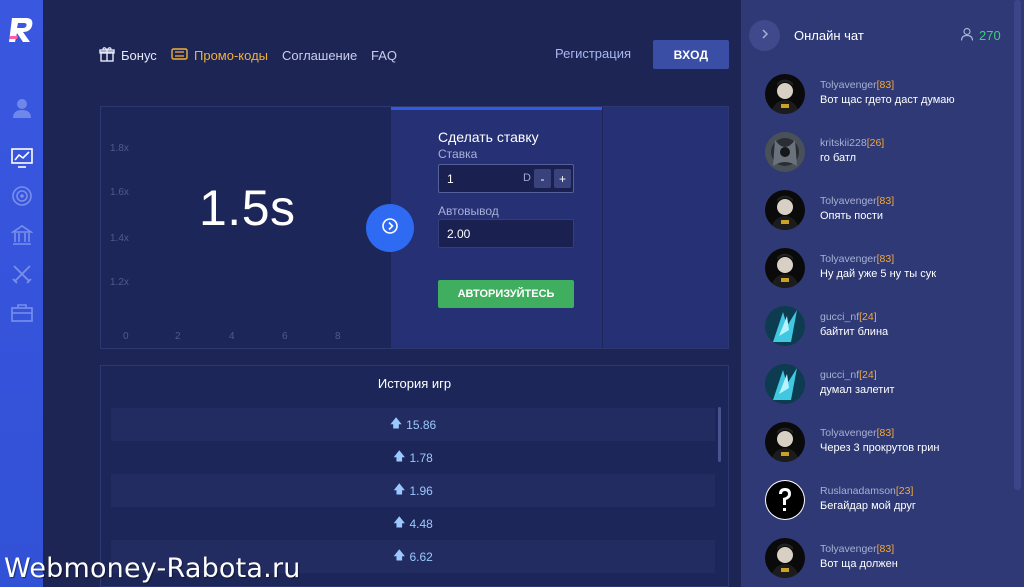  Describe the element at coordinates (838, 158) in the screenshot. I see `chat-text: го батл` at that location.